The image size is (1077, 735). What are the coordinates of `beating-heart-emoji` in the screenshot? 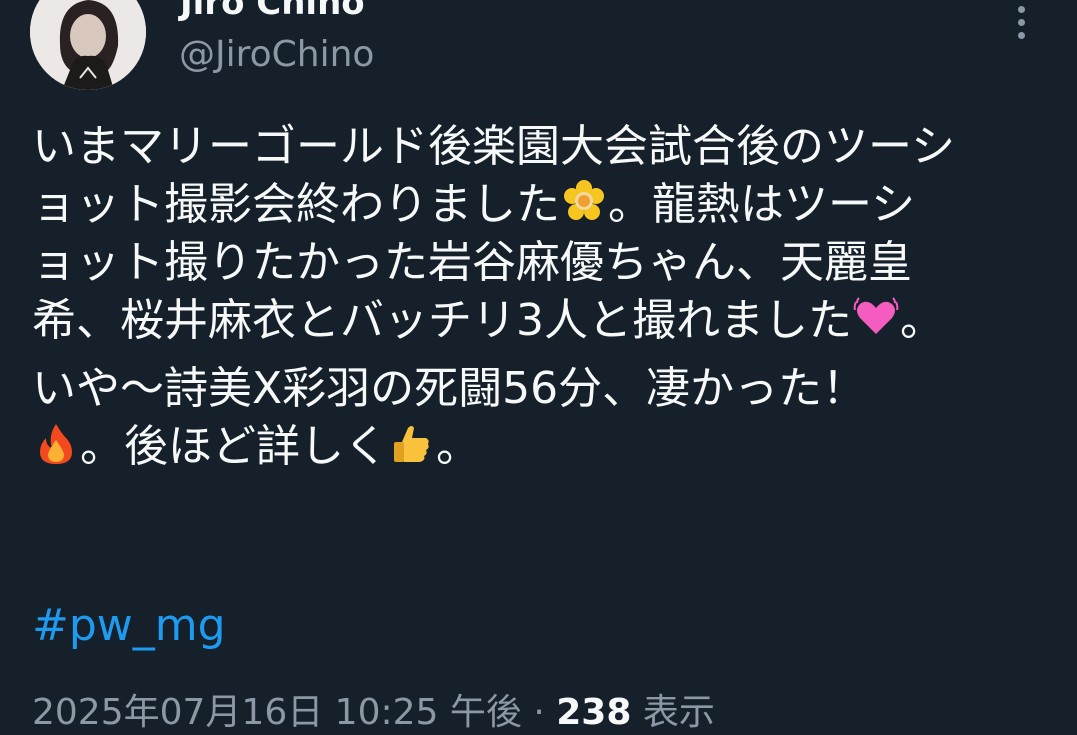 It's located at (876, 318).